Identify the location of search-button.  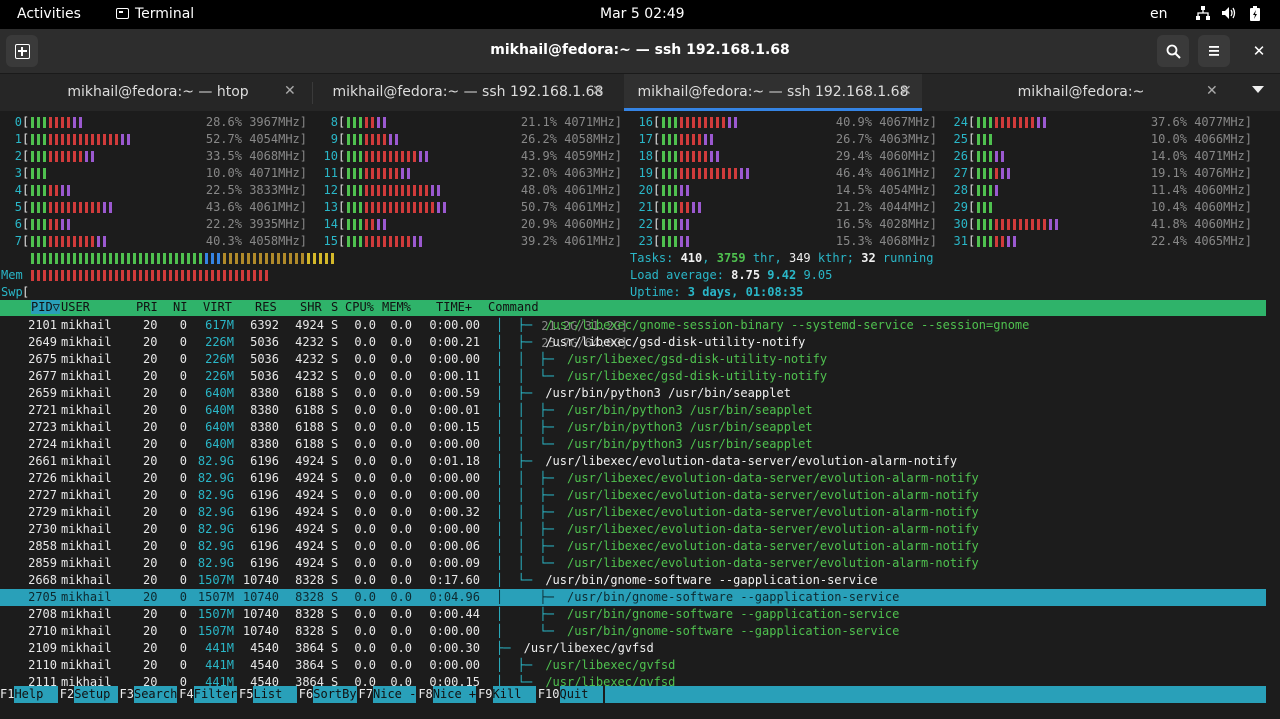
(1173, 51).